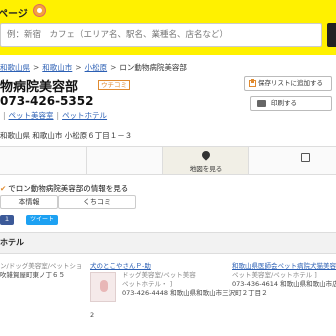 This screenshot has width=336, height=336. I want to click on print-label: 印刷する, so click(284, 103).